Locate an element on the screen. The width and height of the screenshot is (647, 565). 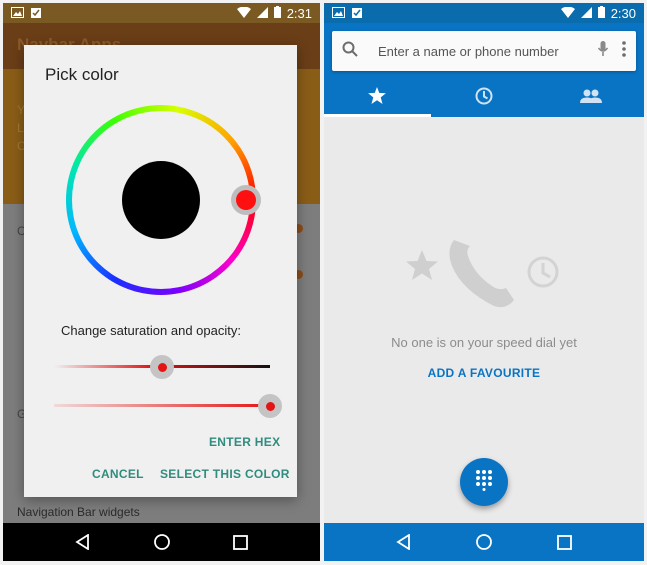
dialer-tabs is located at coordinates (484, 98).